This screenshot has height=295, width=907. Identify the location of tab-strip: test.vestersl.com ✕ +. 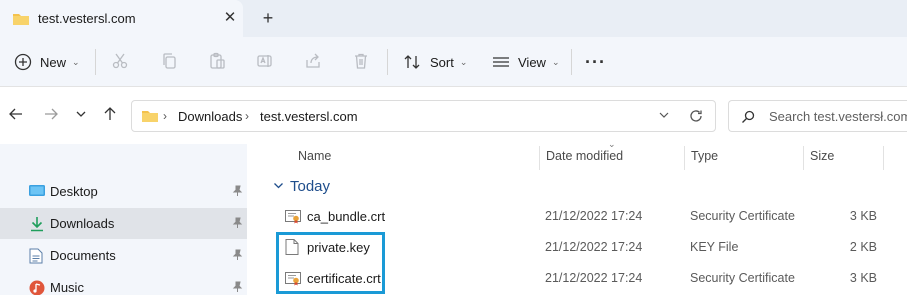
(453, 18).